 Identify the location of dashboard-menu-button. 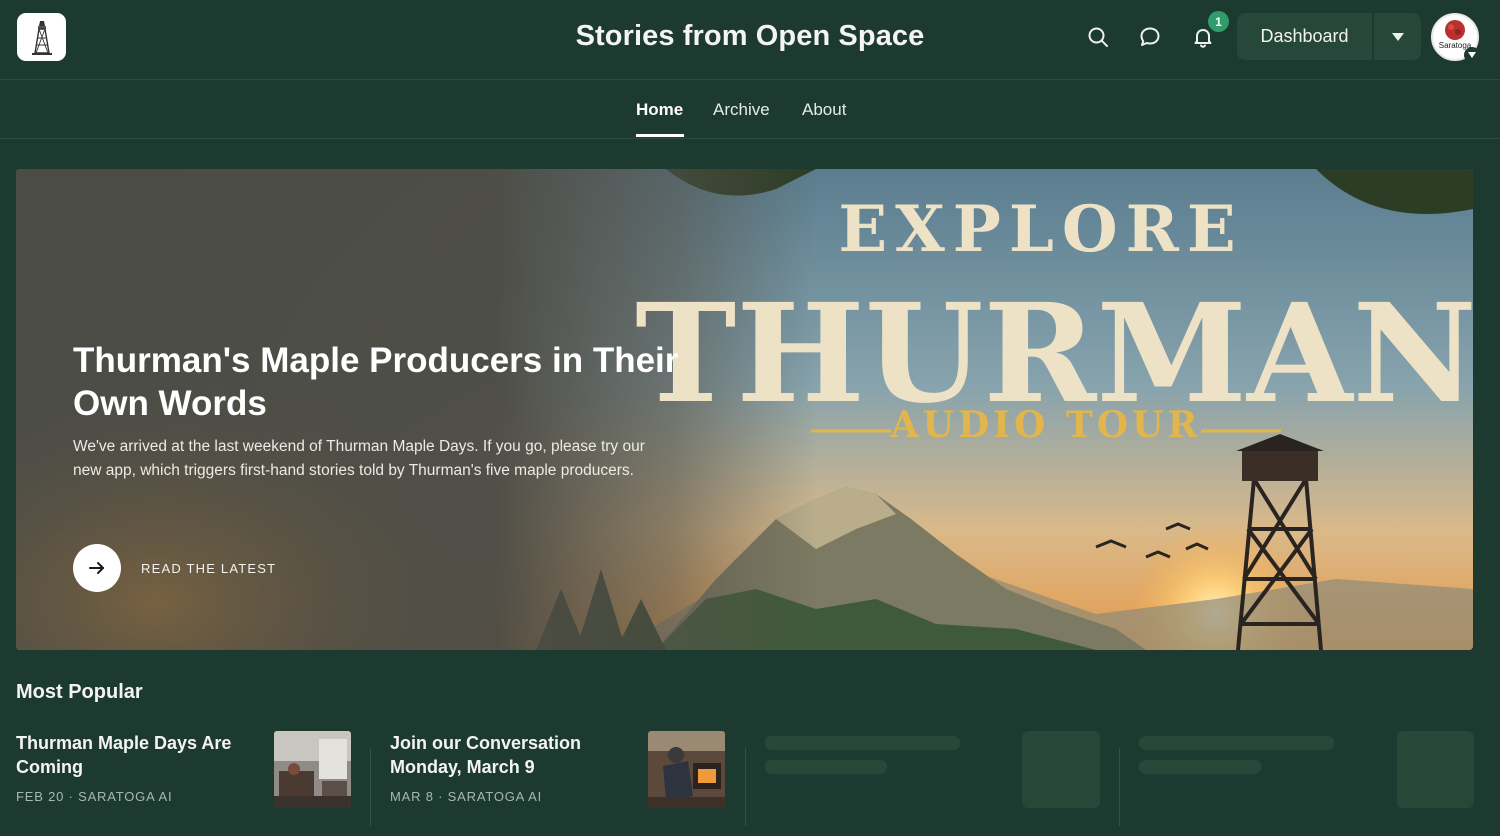
(1397, 36).